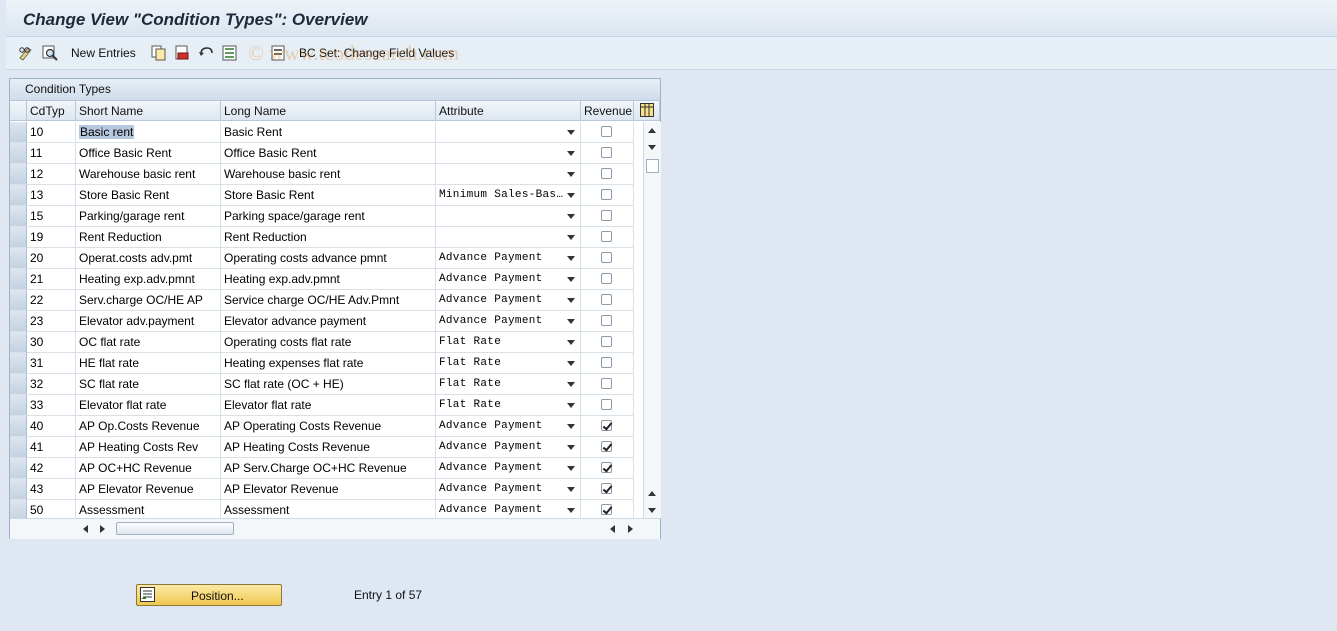 The image size is (1337, 631). What do you see at coordinates (328, 279) in the screenshot?
I see `cell-long-name: Heating exp.adv.pmnt` at bounding box center [328, 279].